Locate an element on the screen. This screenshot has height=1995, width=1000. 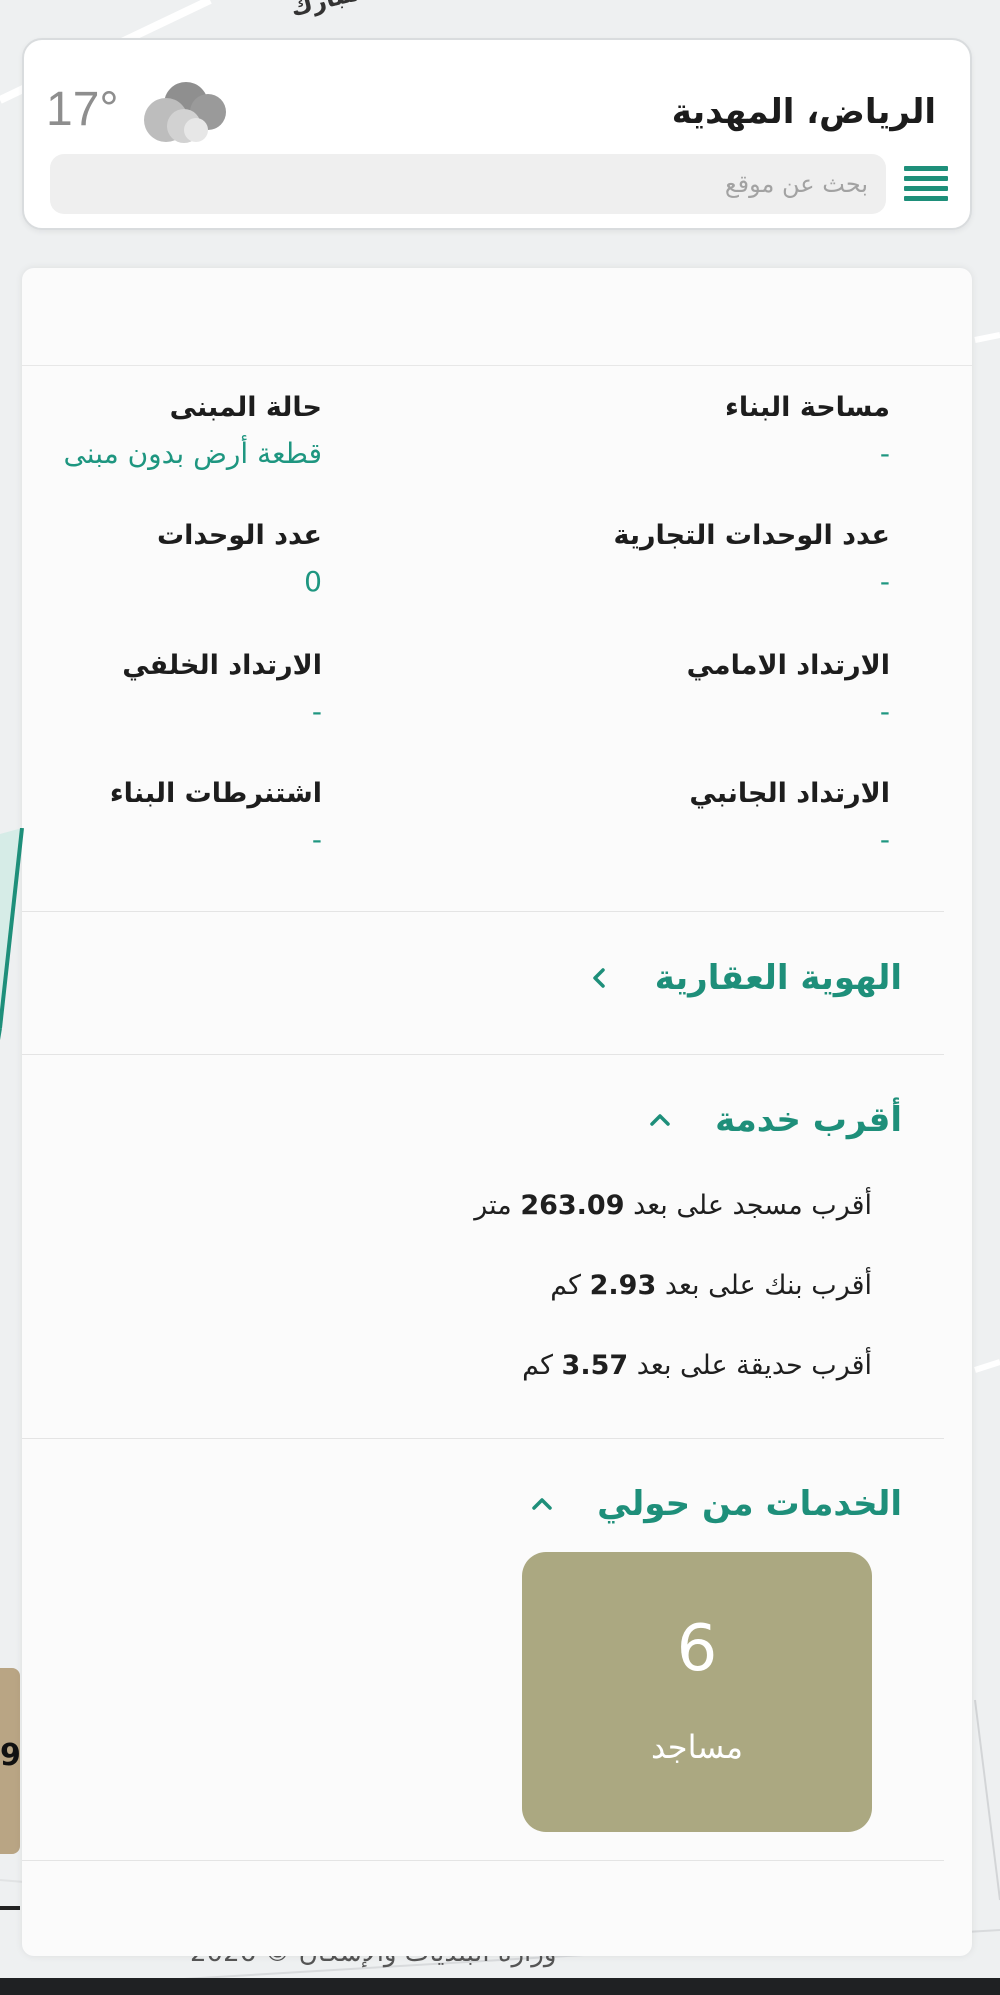
nearest-bank: أقرب بنك على بعد 2.93 كم is located at coordinates (711, 1285).